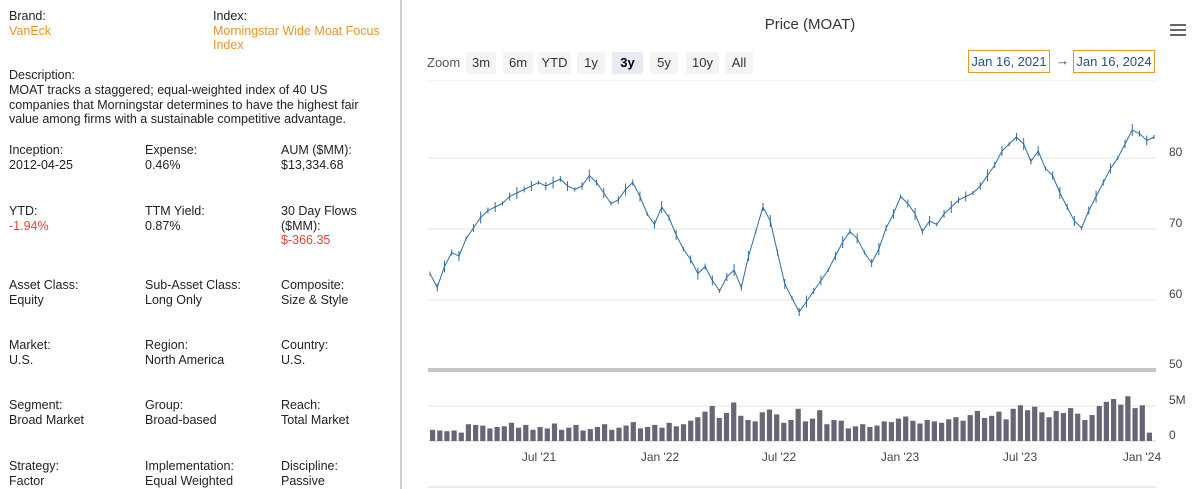 The height and width of the screenshot is (489, 1200). Describe the element at coordinates (792, 370) in the screenshot. I see `navigator-divider` at that location.